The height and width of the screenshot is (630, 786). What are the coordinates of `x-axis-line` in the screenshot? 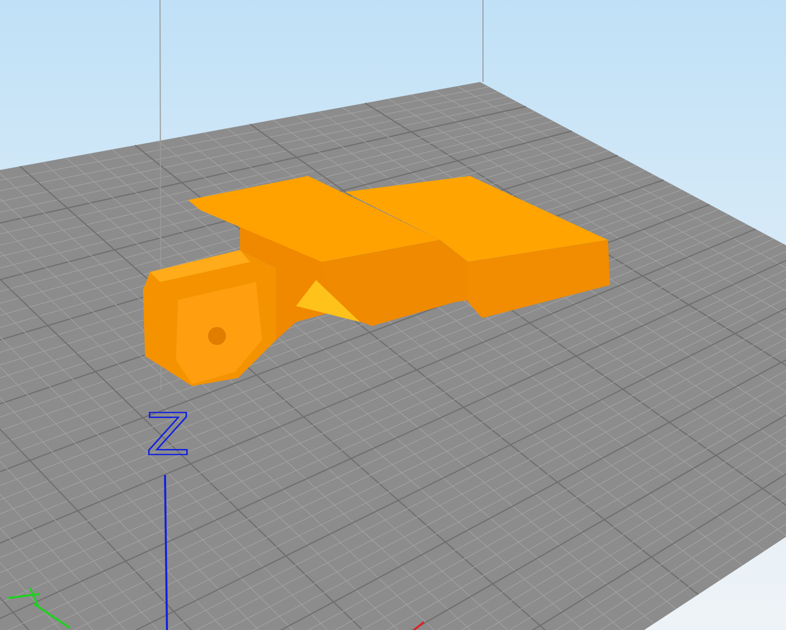 It's located at (419, 625).